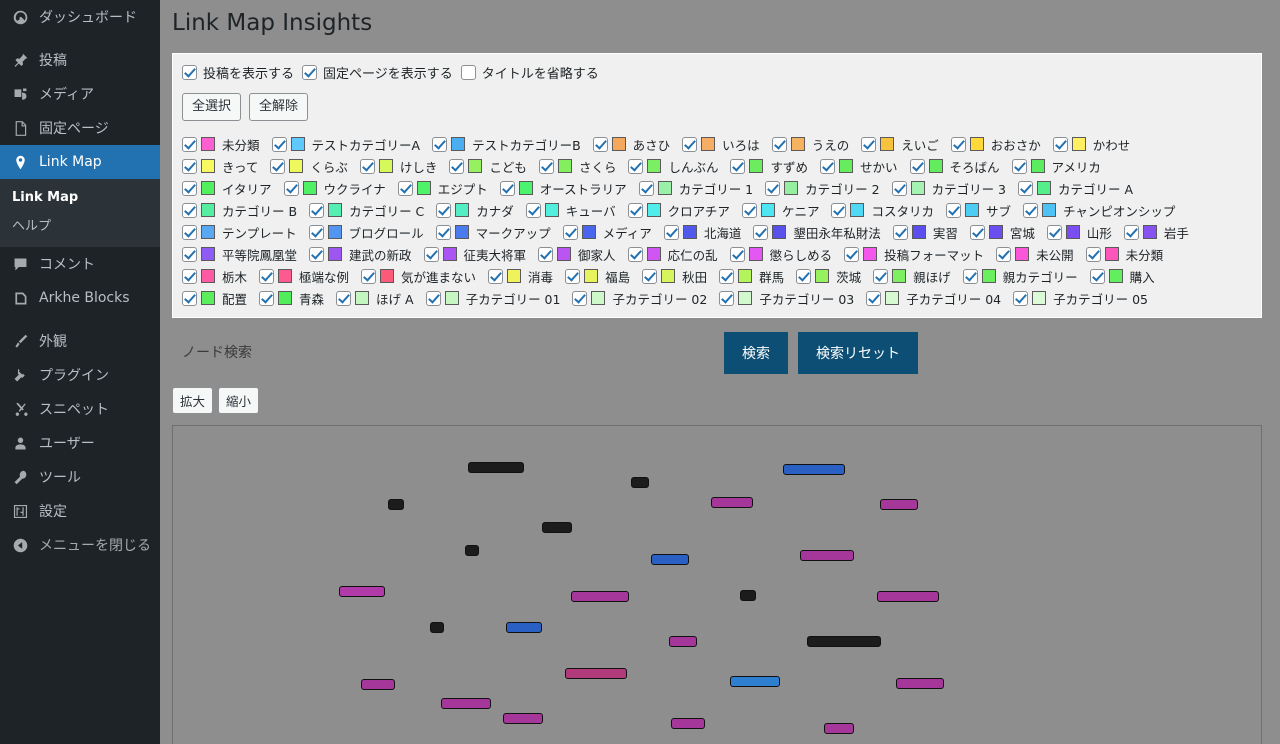  Describe the element at coordinates (418, 276) in the screenshot. I see `category-filter-item: 気が進まない` at that location.